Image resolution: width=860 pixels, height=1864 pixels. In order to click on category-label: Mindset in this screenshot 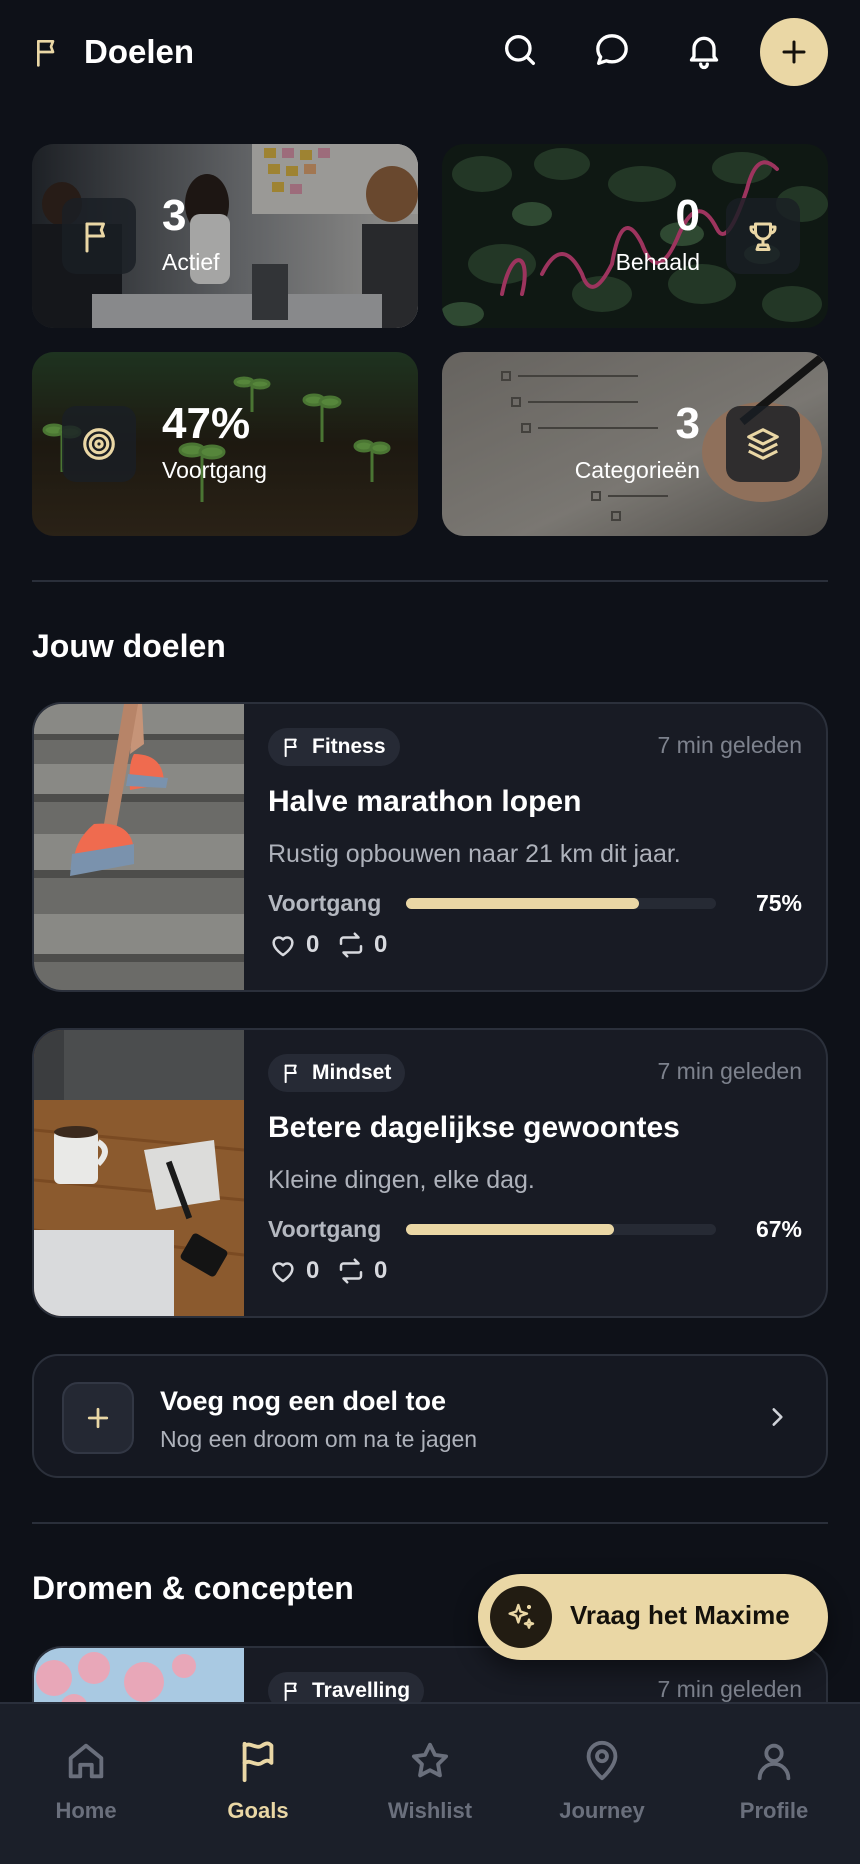, I will do `click(352, 1072)`.